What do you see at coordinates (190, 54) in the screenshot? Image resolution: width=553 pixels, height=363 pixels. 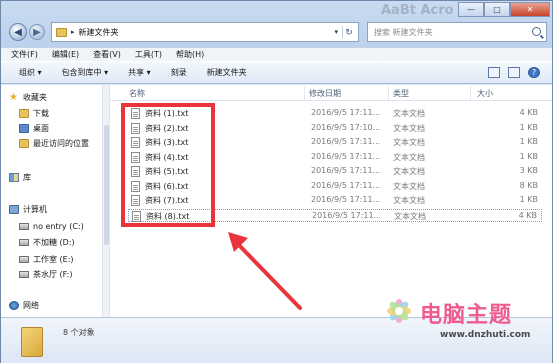 I see `menu-help: 帮助(H)` at bounding box center [190, 54].